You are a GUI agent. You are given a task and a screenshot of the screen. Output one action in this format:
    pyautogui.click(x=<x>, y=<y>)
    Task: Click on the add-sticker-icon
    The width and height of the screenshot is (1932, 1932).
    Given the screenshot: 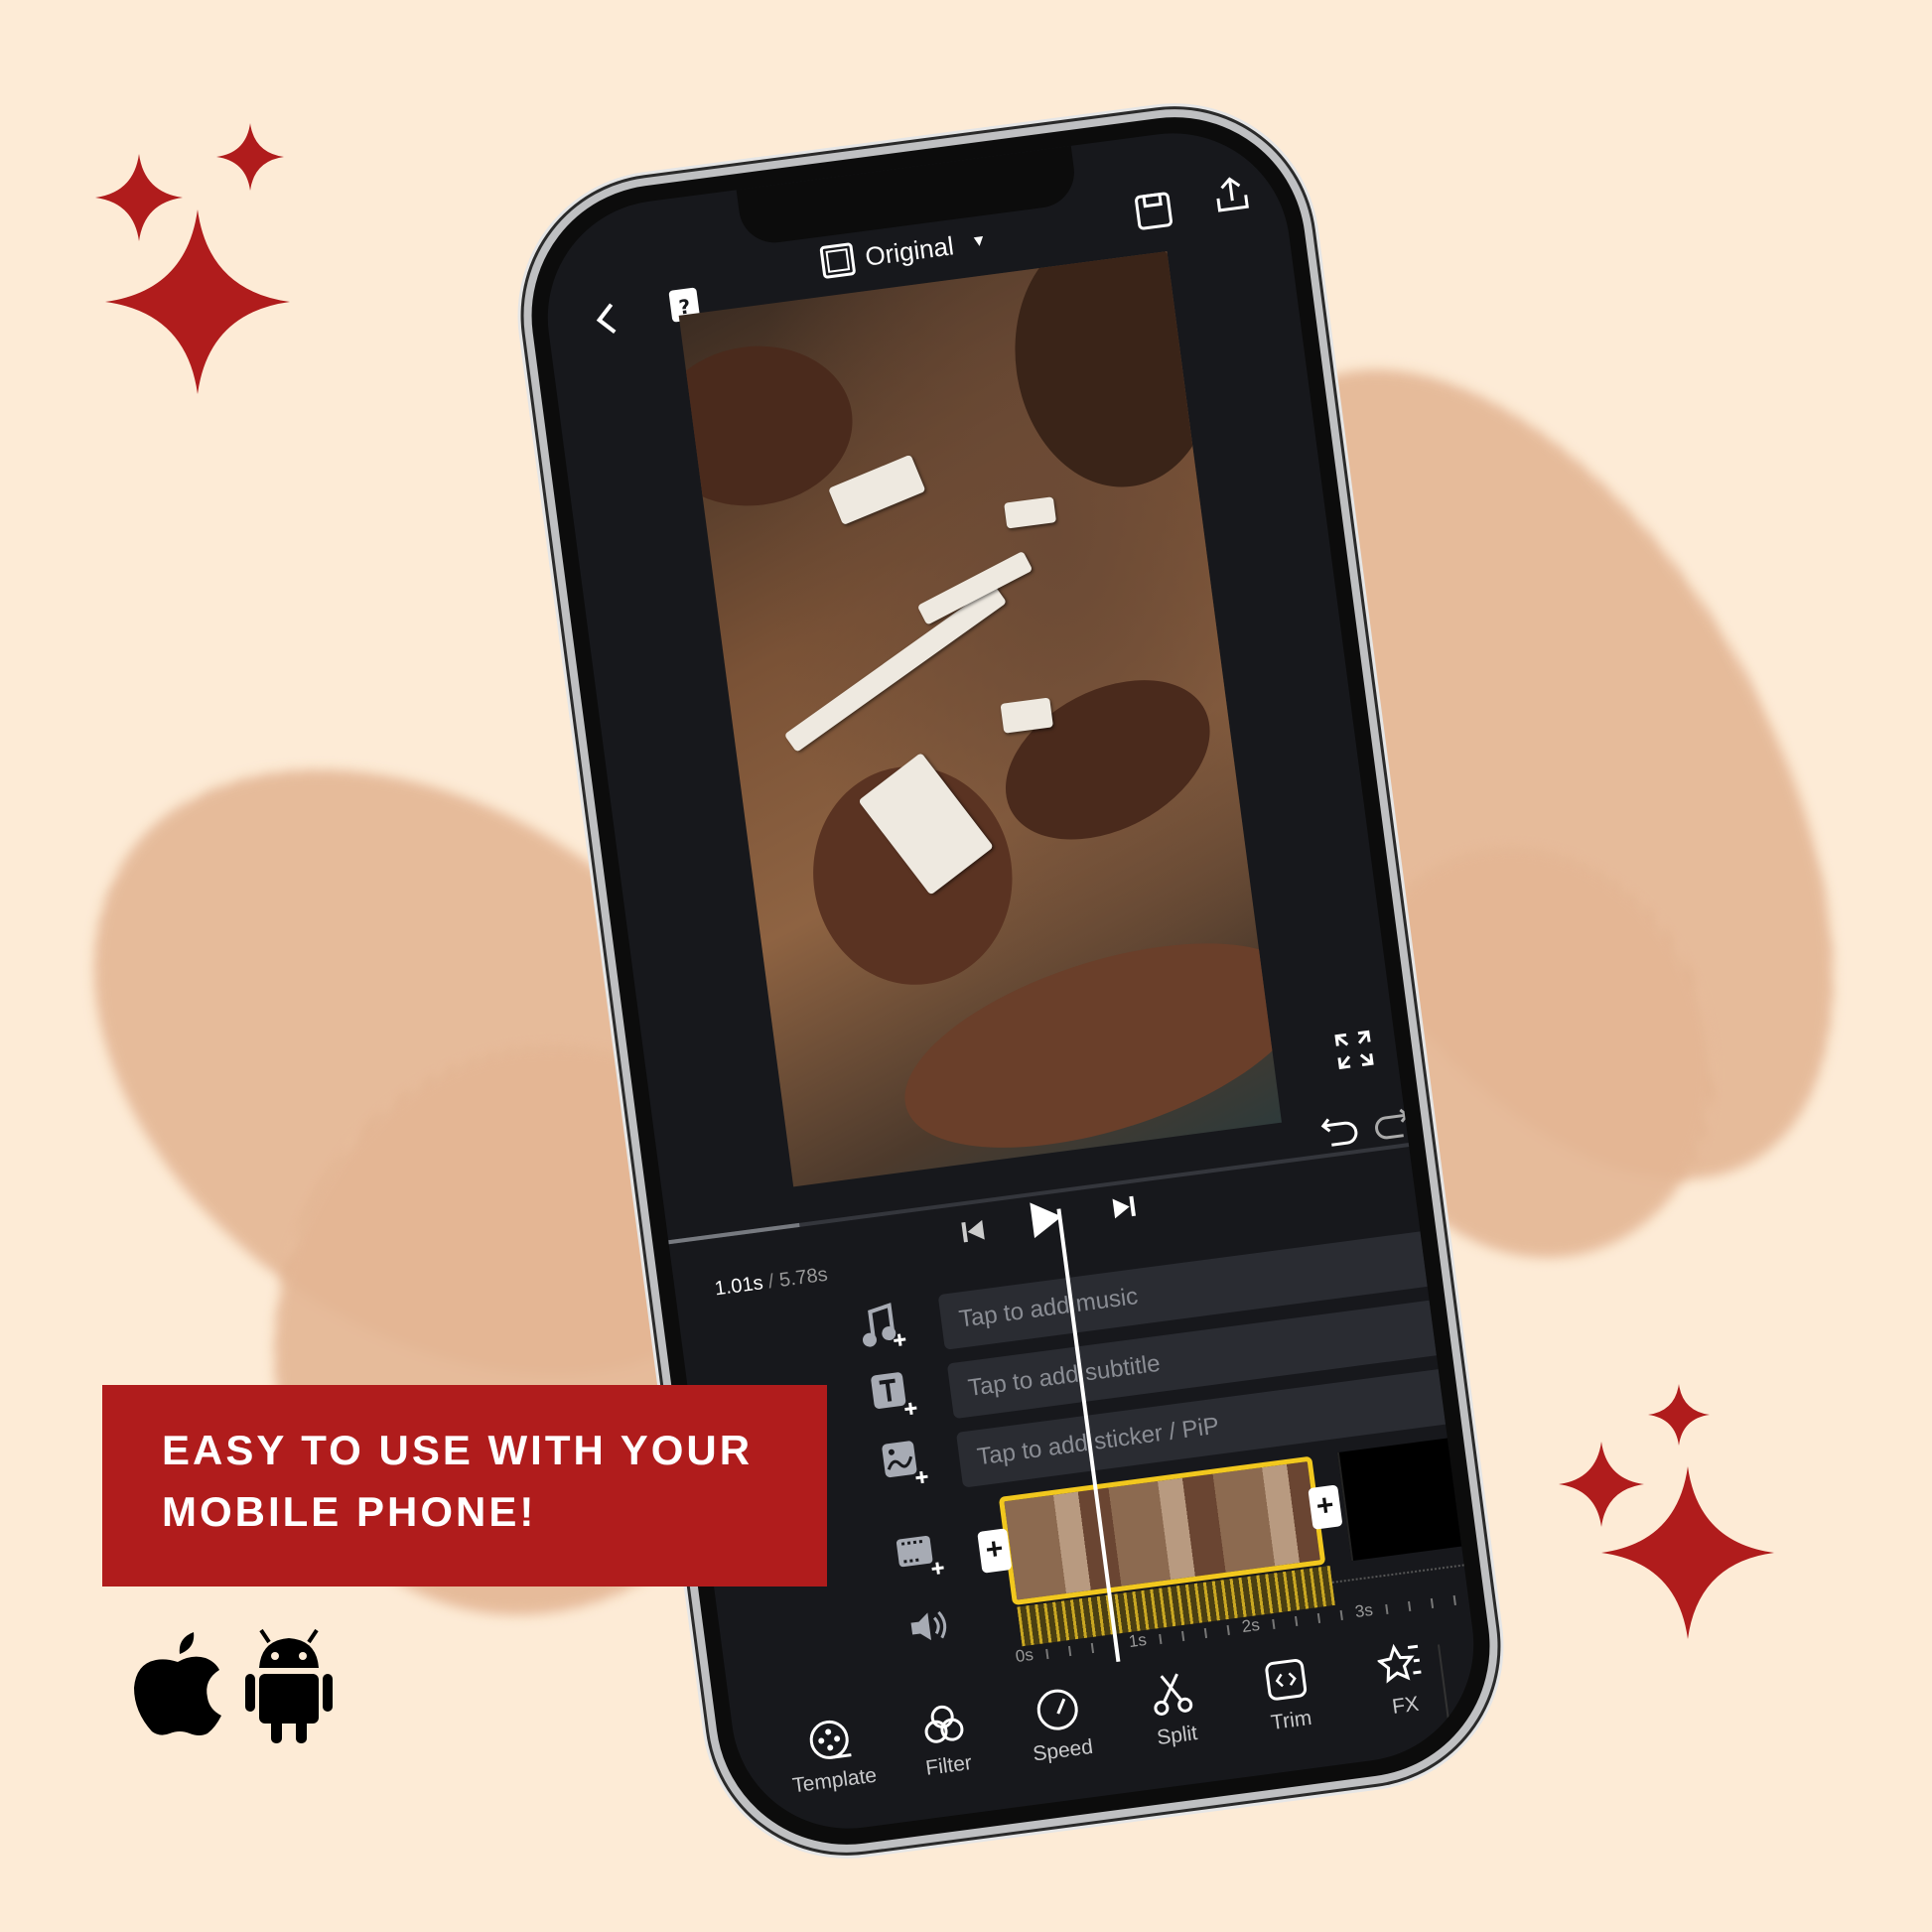 What is the action you would take?
    pyautogui.click(x=907, y=1464)
    